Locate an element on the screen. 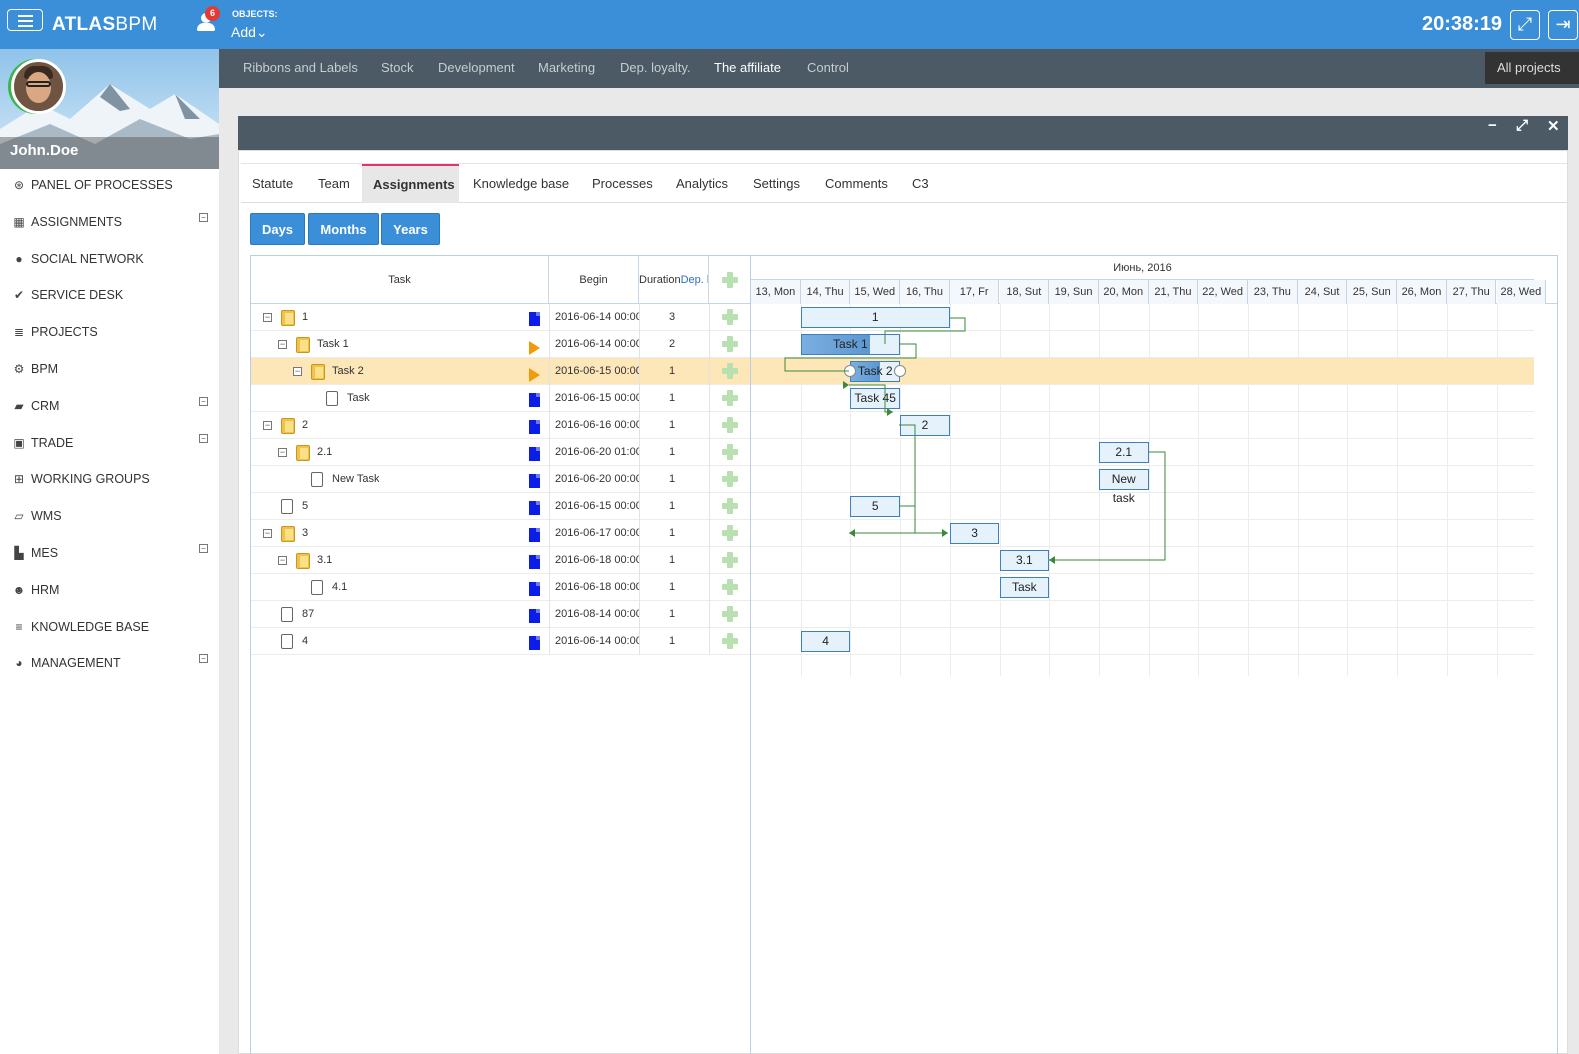 Image resolution: width=1579 pixels, height=1054 pixels. book-icon: ▰ is located at coordinates (19, 405).